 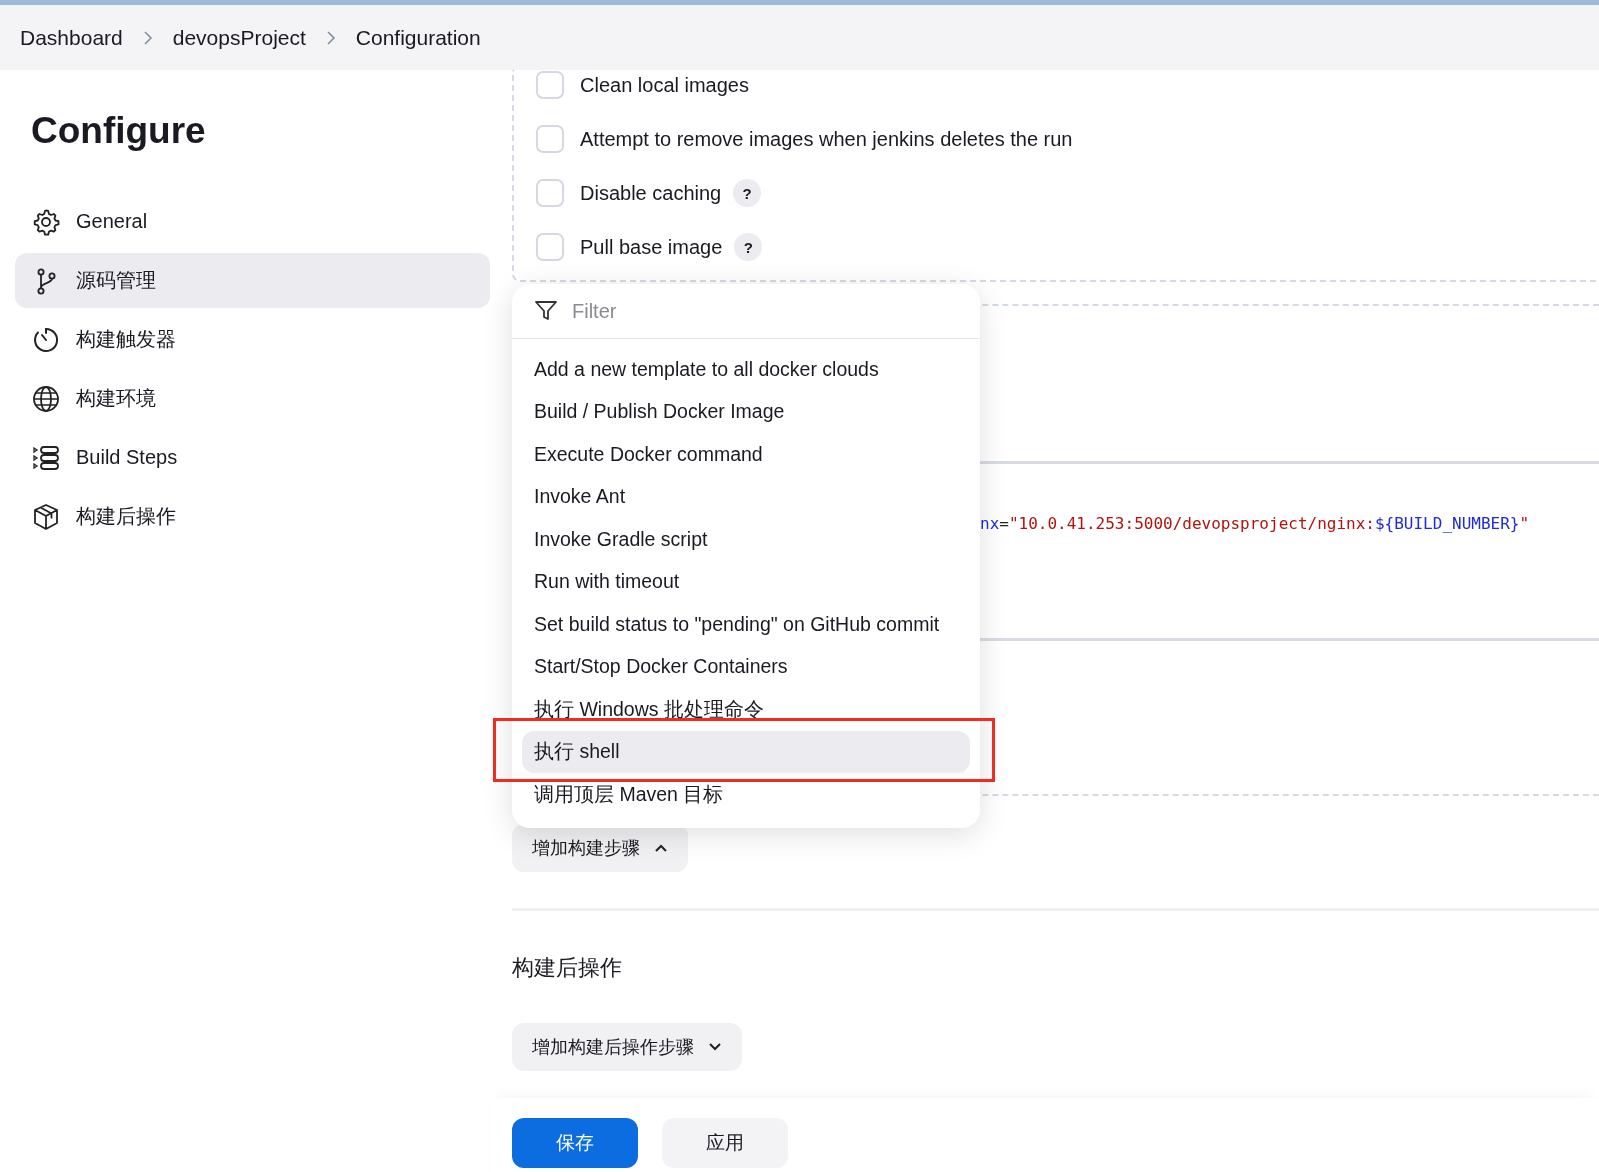 What do you see at coordinates (651, 247) in the screenshot?
I see `checkbox-label: Pull base image` at bounding box center [651, 247].